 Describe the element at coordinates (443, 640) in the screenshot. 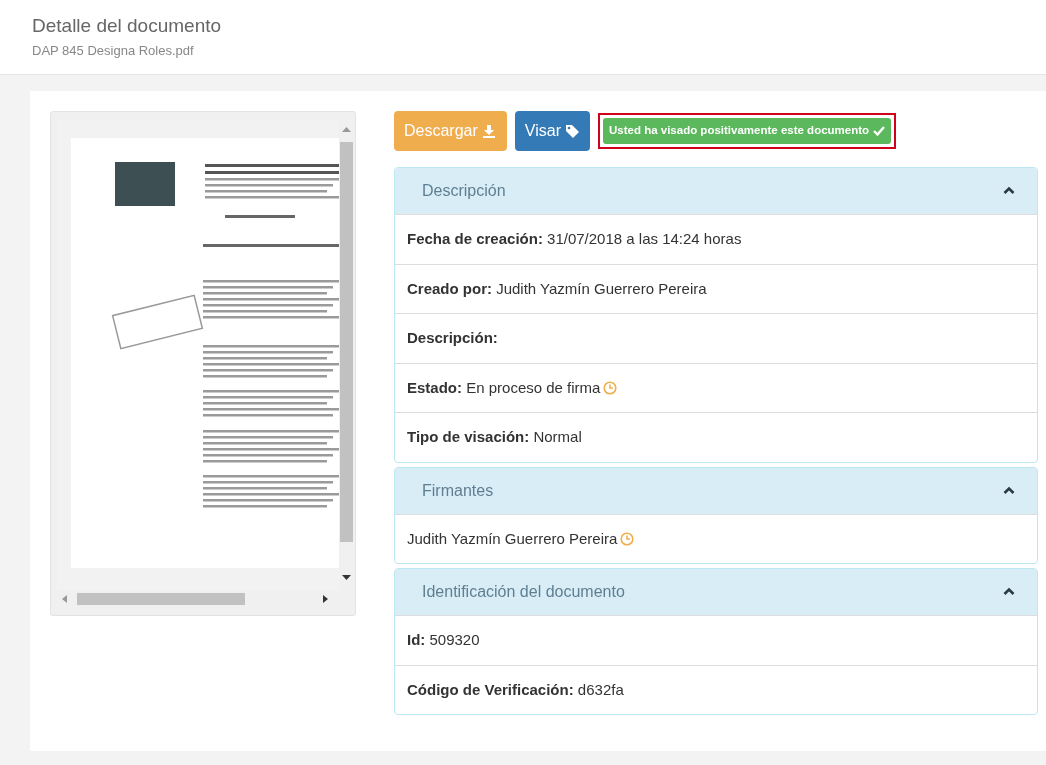

I see `detail-text: Id: 509320` at that location.